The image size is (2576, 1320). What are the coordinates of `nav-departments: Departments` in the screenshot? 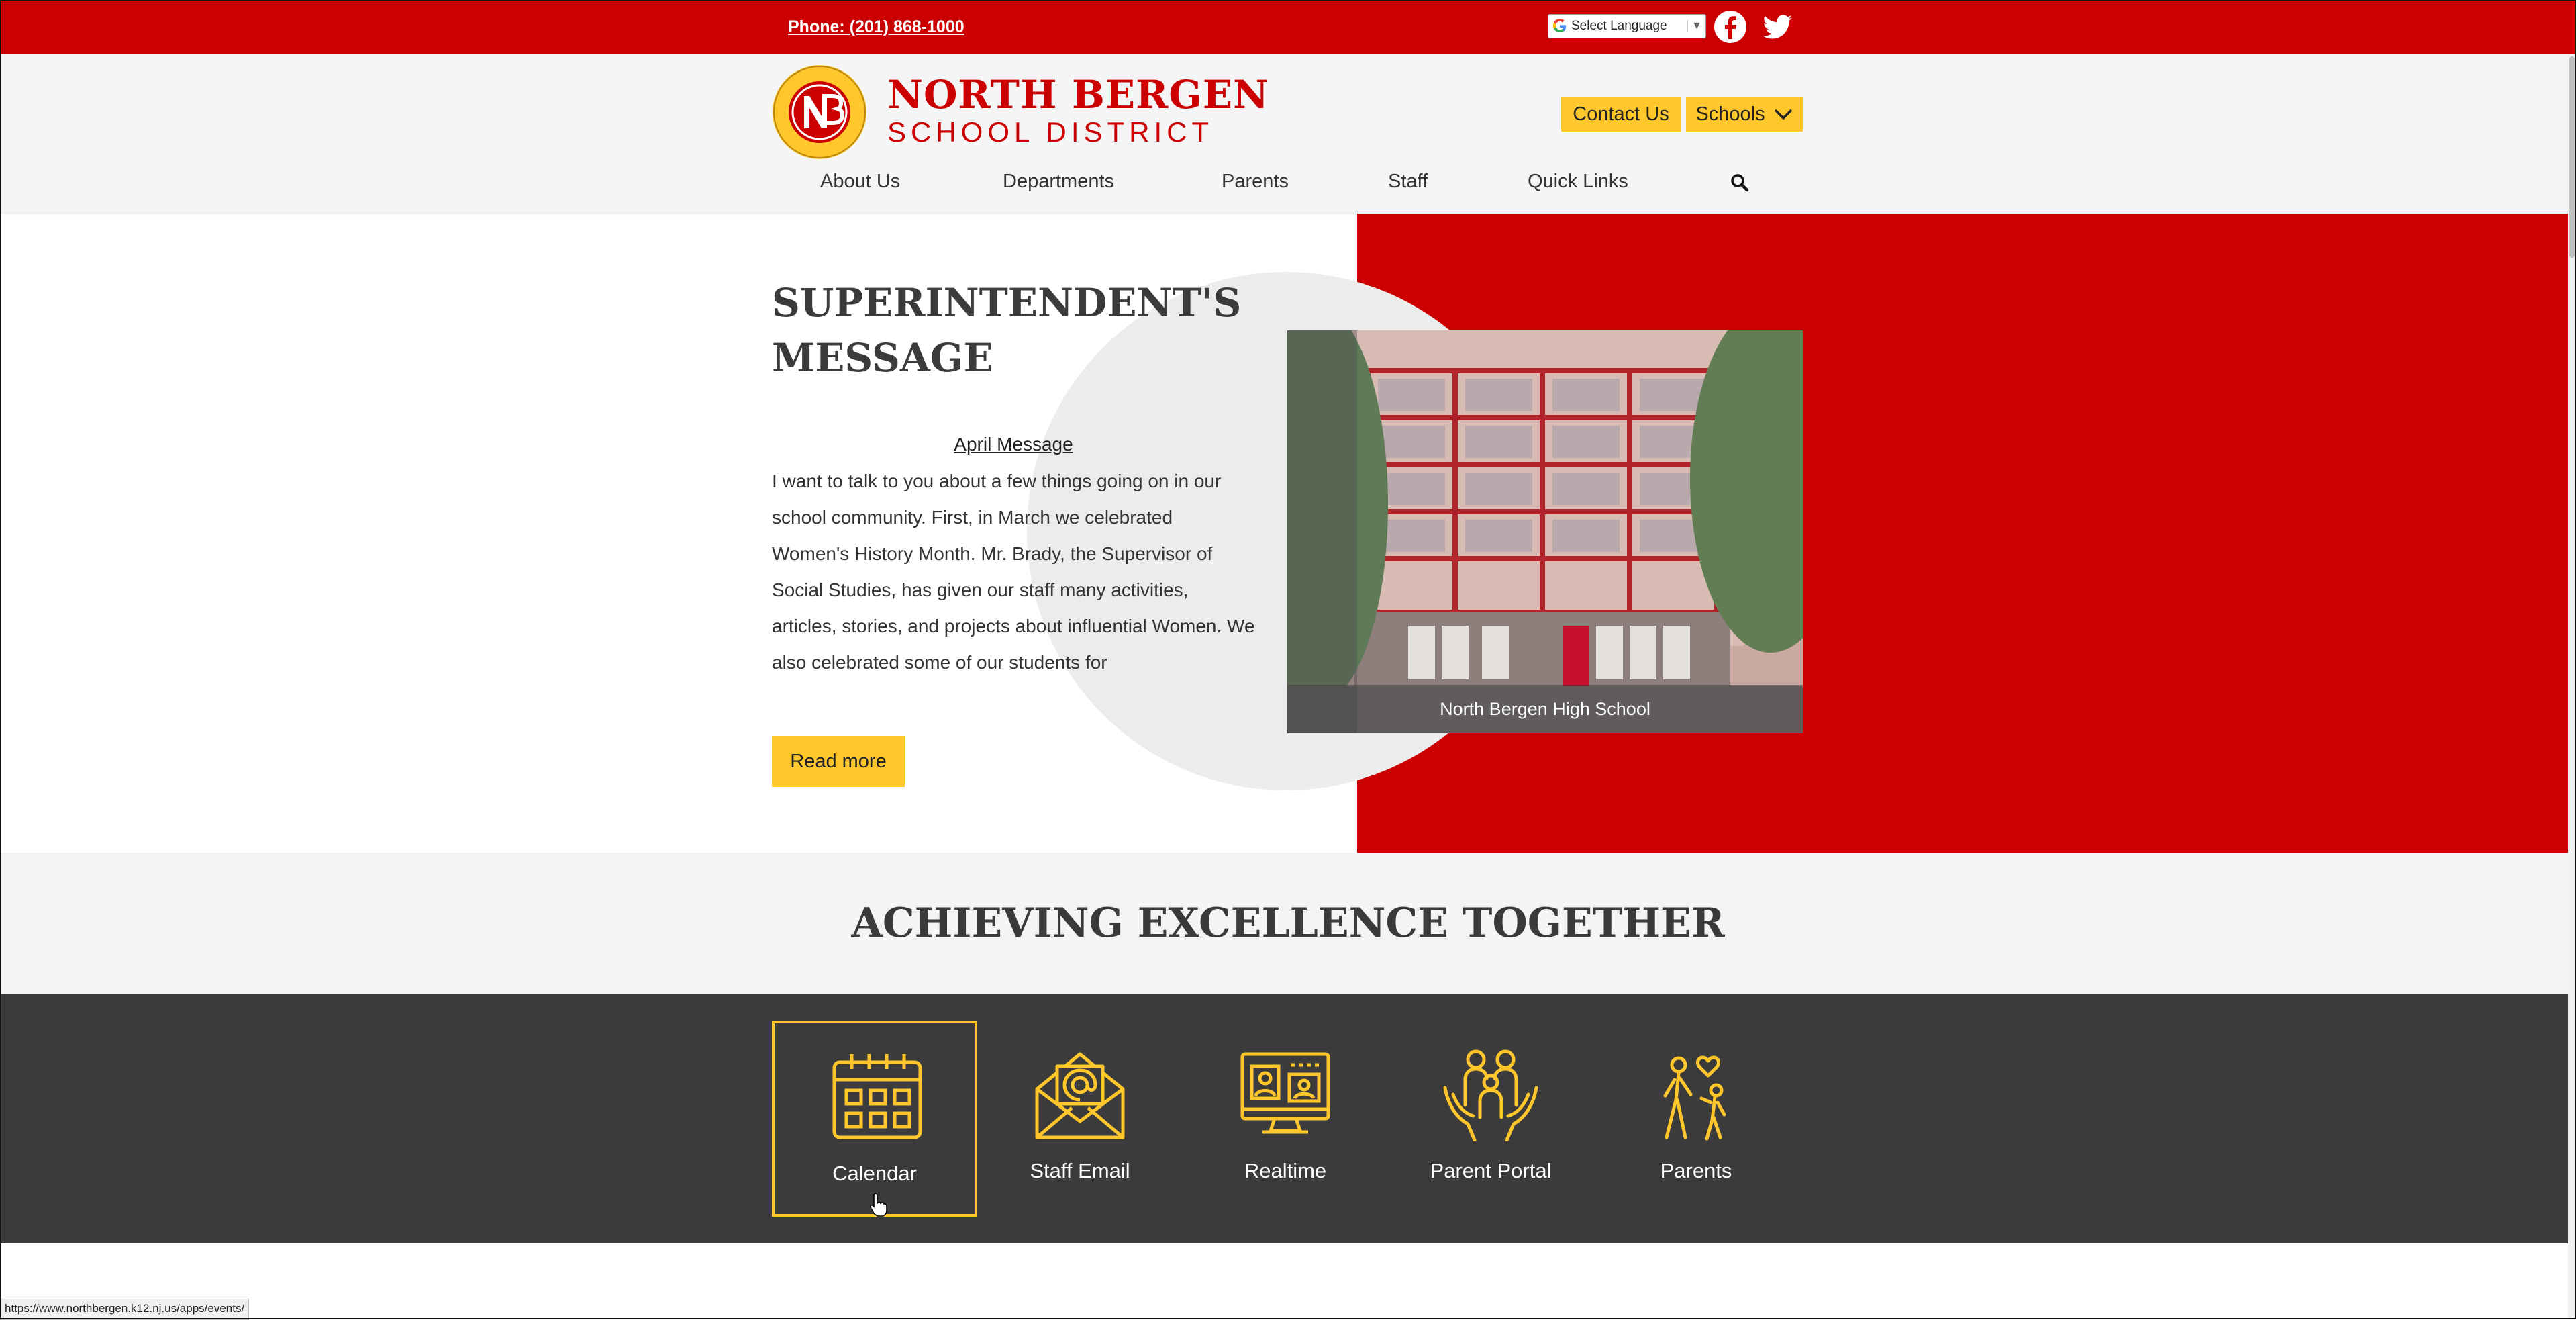 It's located at (1058, 182).